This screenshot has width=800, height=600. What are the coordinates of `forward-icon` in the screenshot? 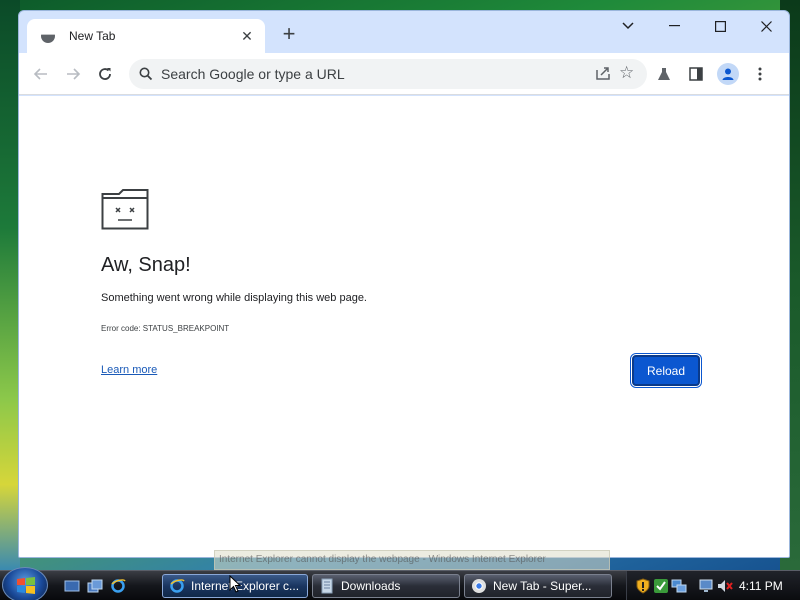 It's located at (73, 74).